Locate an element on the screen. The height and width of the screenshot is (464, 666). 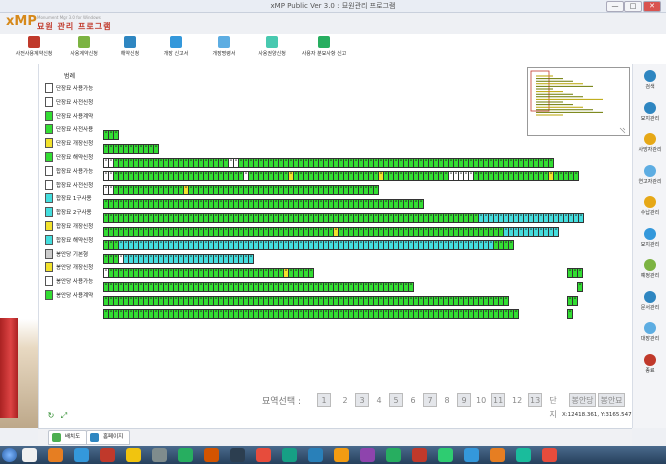
minimap is located at coordinates (578, 101).